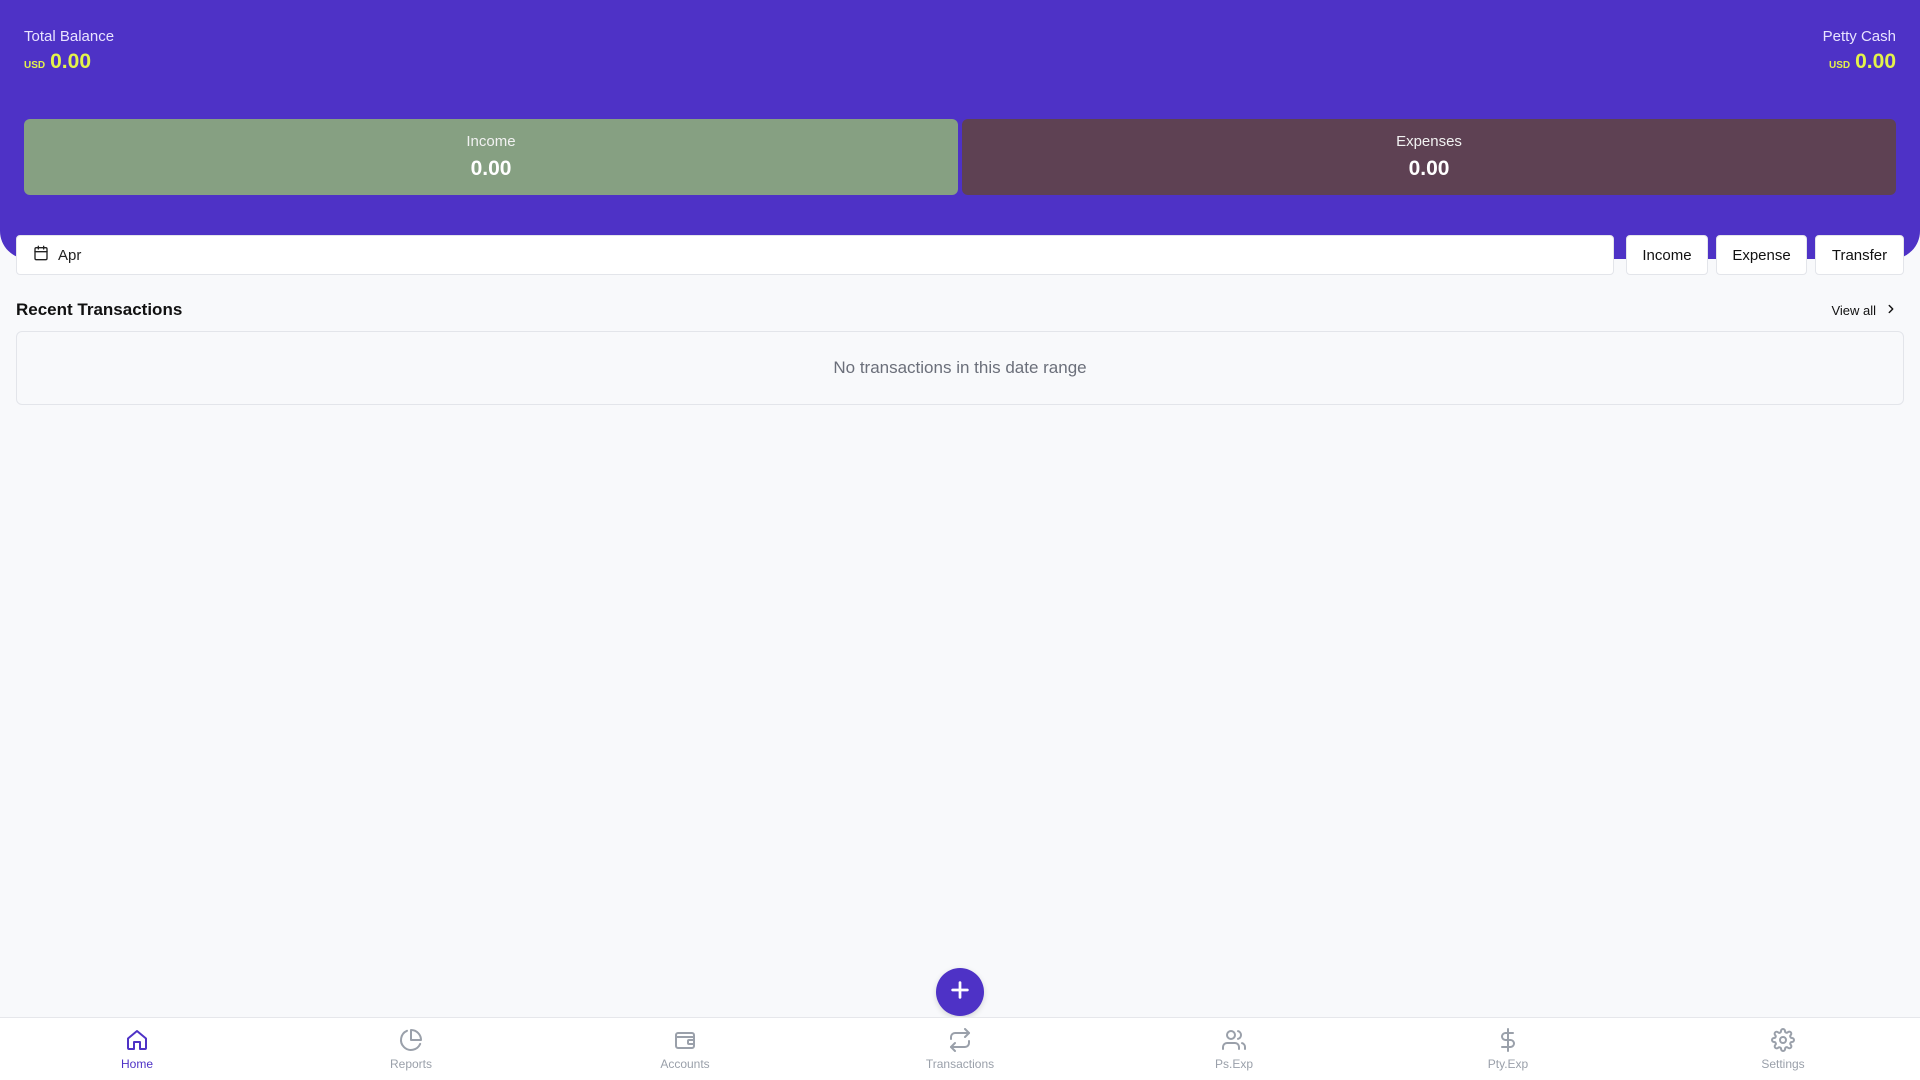  I want to click on date-range-value: Apr, so click(70, 255).